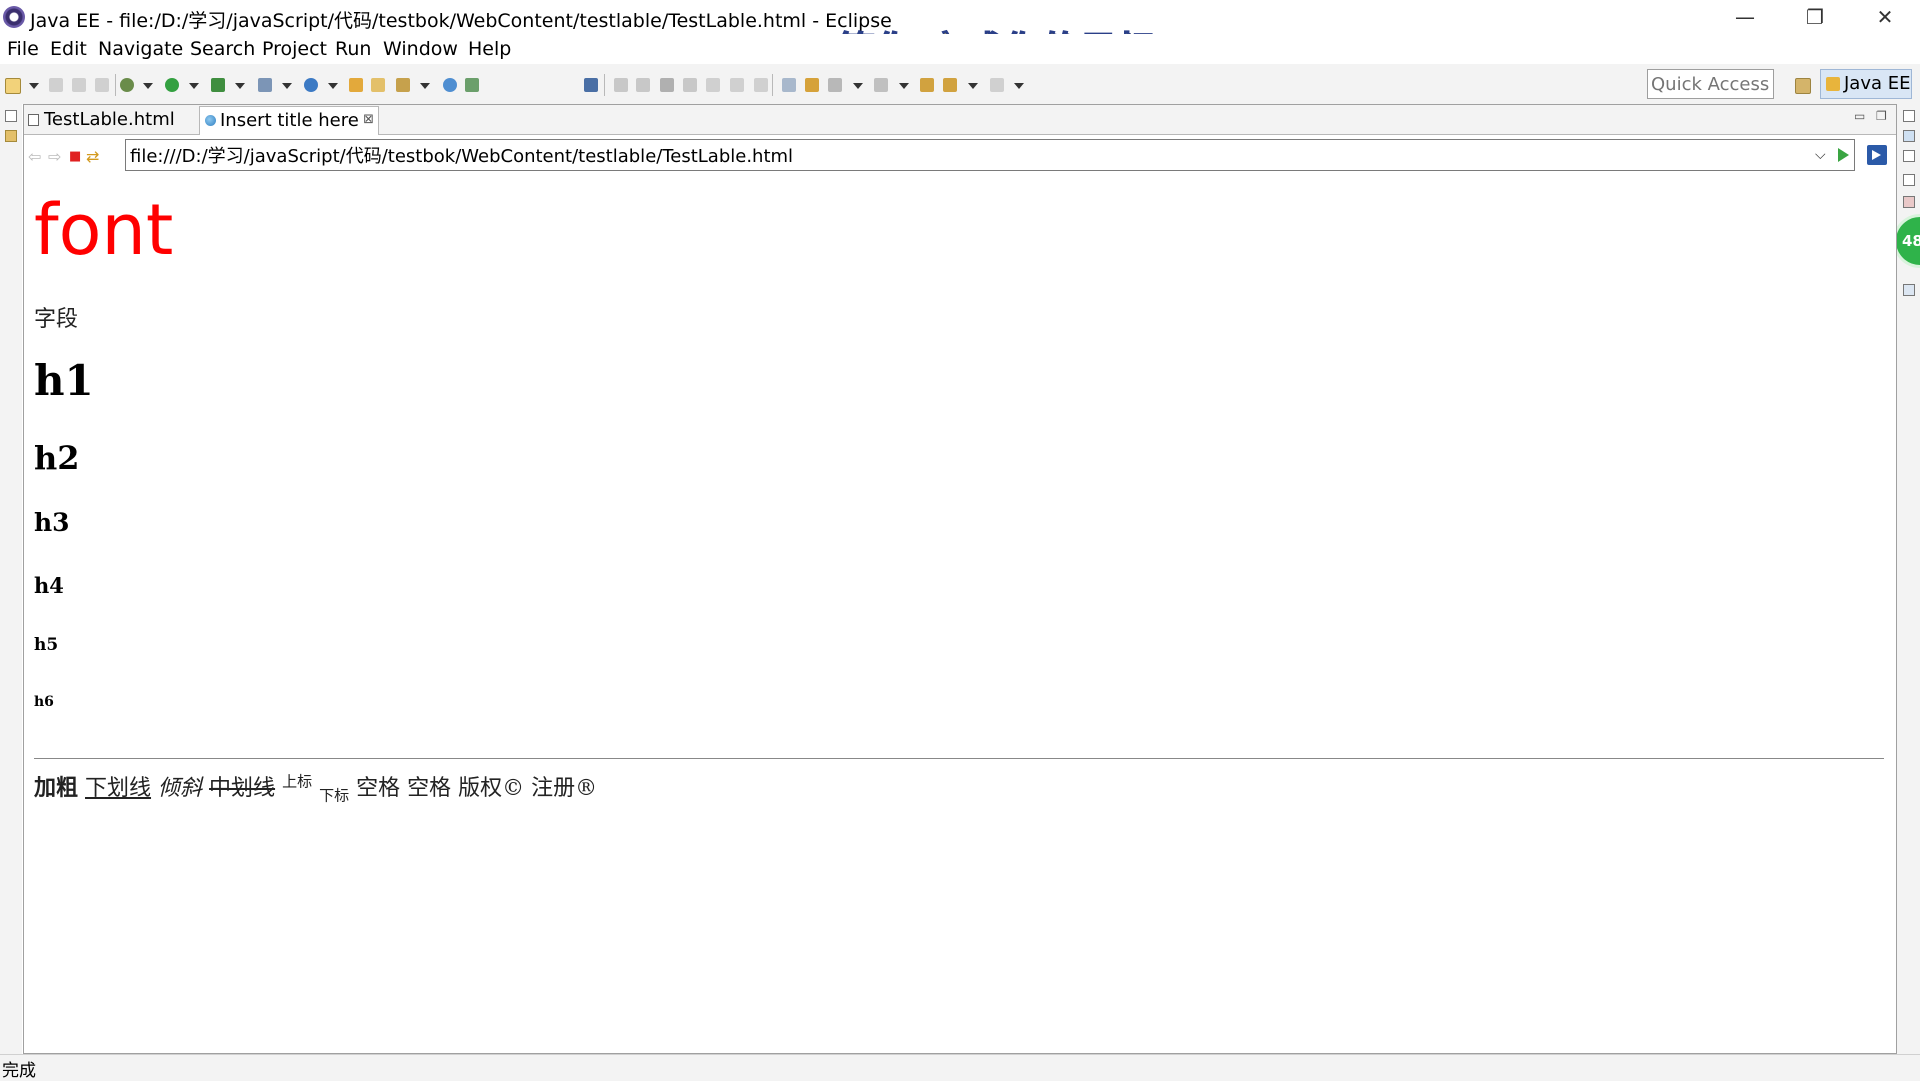  I want to click on menu-project: Project, so click(294, 49).